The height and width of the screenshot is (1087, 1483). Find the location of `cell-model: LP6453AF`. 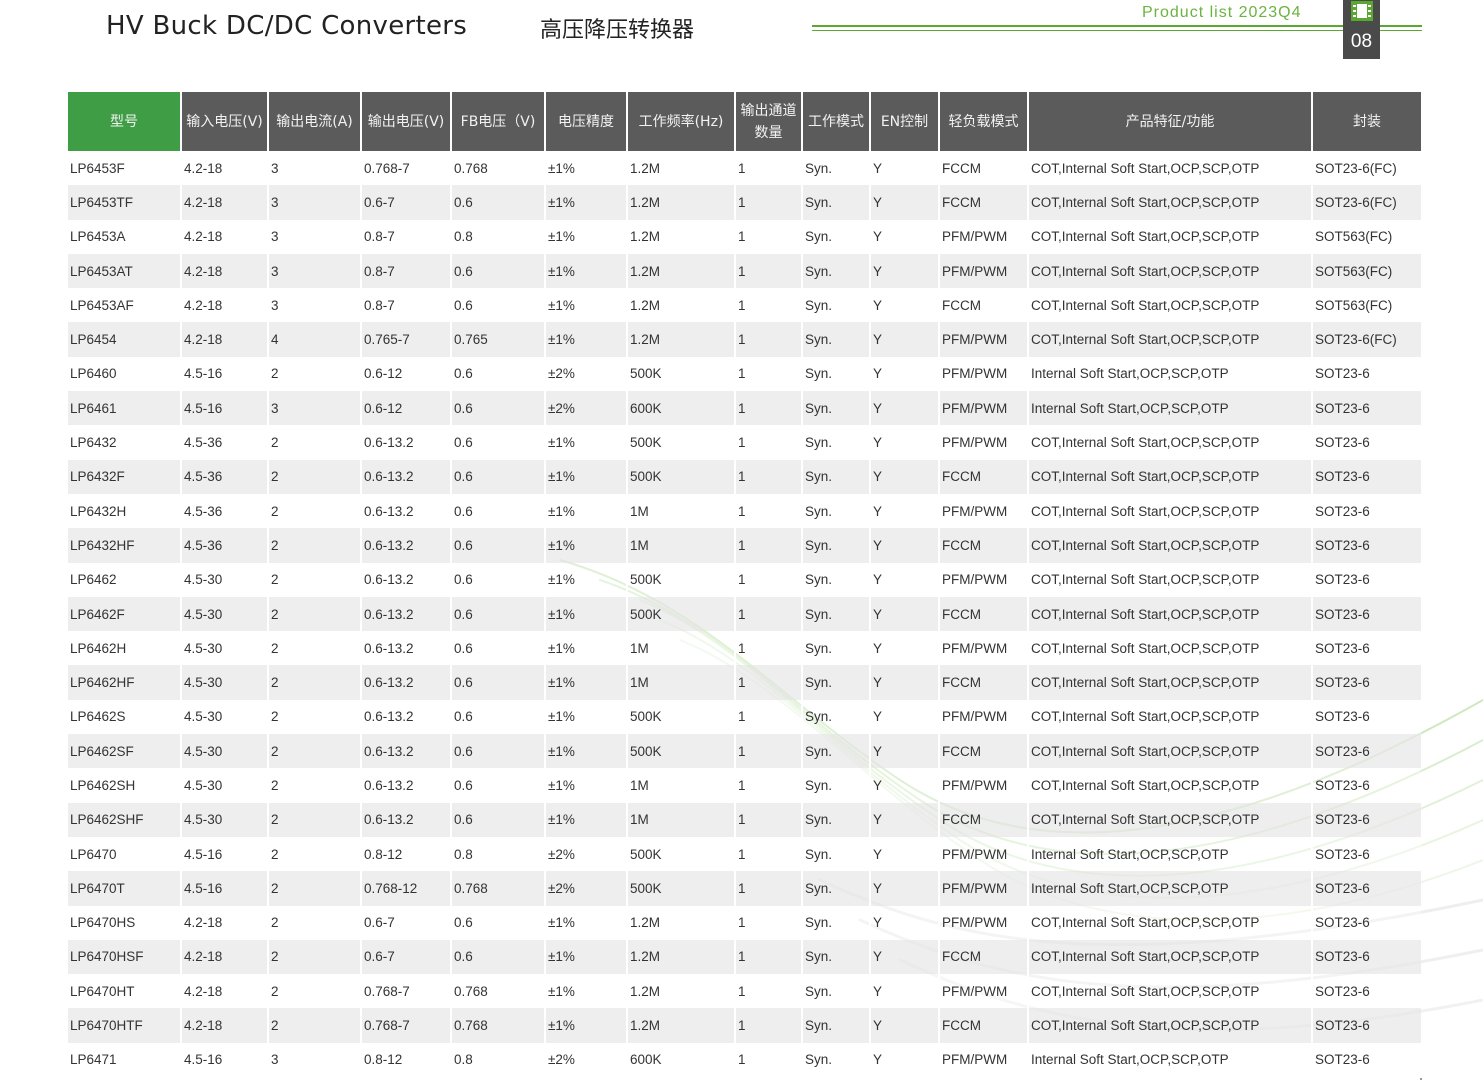

cell-model: LP6453AF is located at coordinates (125, 305).